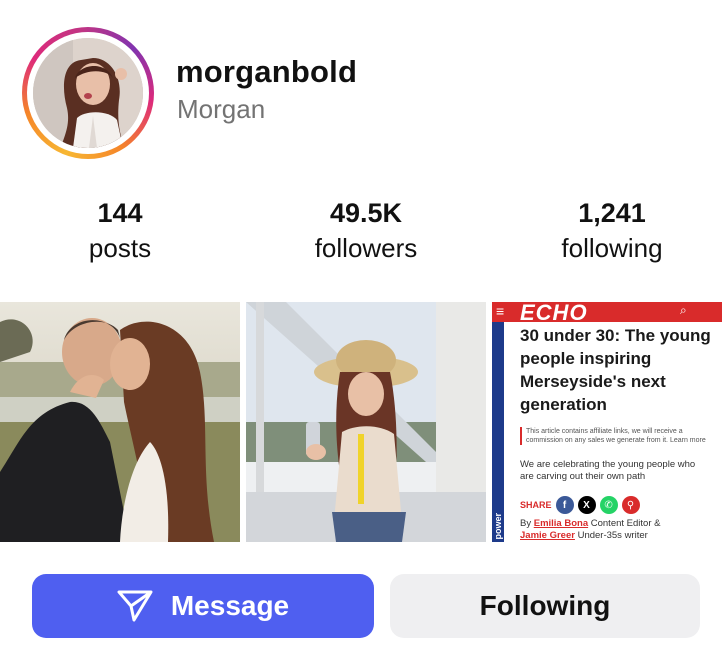  What do you see at coordinates (586, 505) in the screenshot?
I see `x-icon: X` at bounding box center [586, 505].